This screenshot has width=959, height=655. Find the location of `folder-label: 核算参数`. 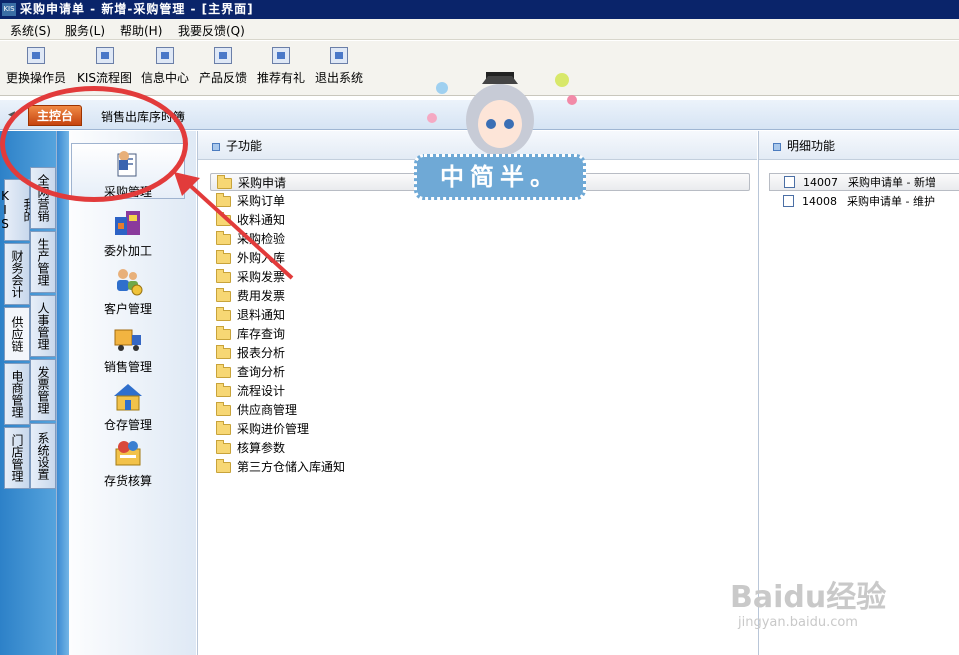

folder-label: 核算参数 is located at coordinates (261, 448).